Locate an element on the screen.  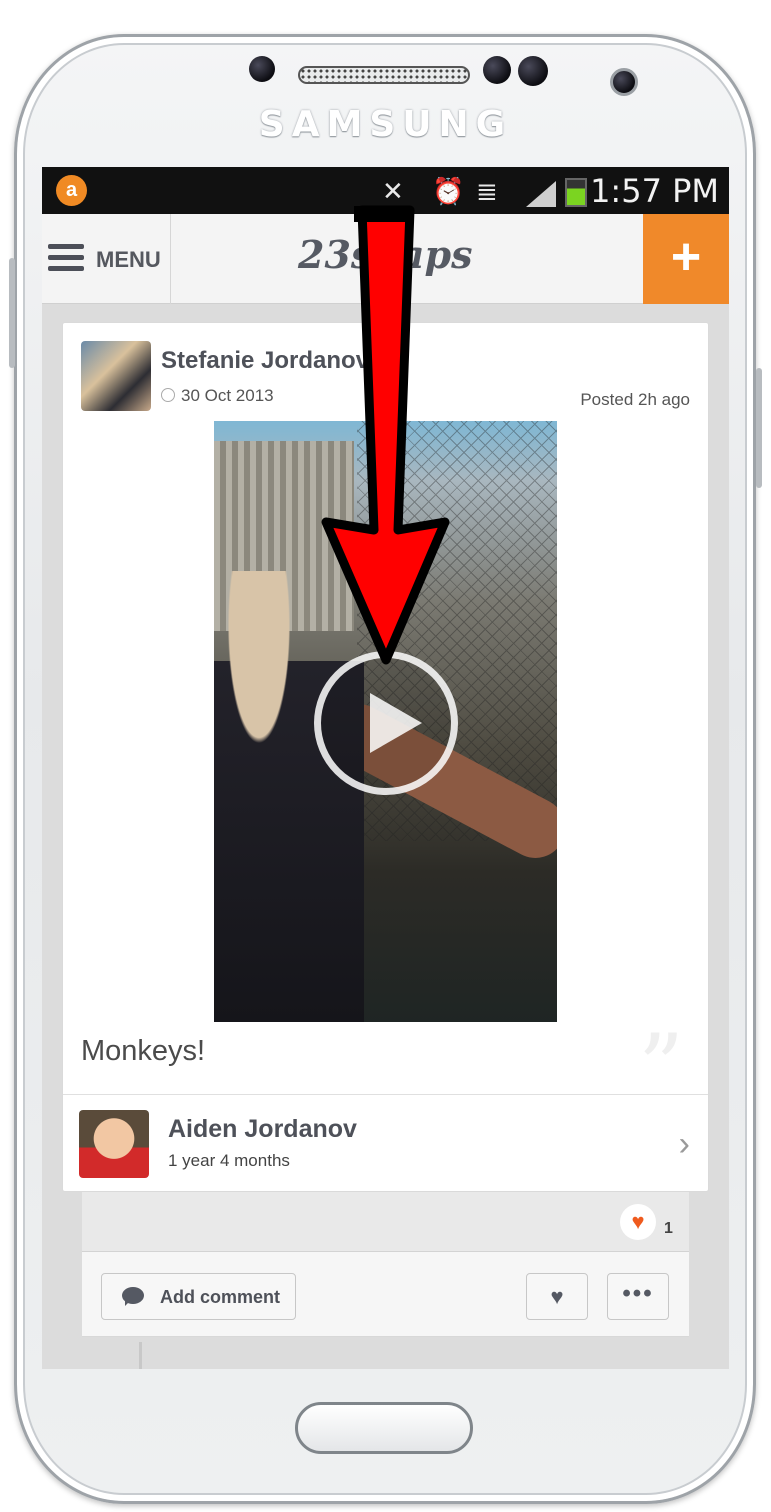
post-caption: Monkeys! is located at coordinates (143, 1051).